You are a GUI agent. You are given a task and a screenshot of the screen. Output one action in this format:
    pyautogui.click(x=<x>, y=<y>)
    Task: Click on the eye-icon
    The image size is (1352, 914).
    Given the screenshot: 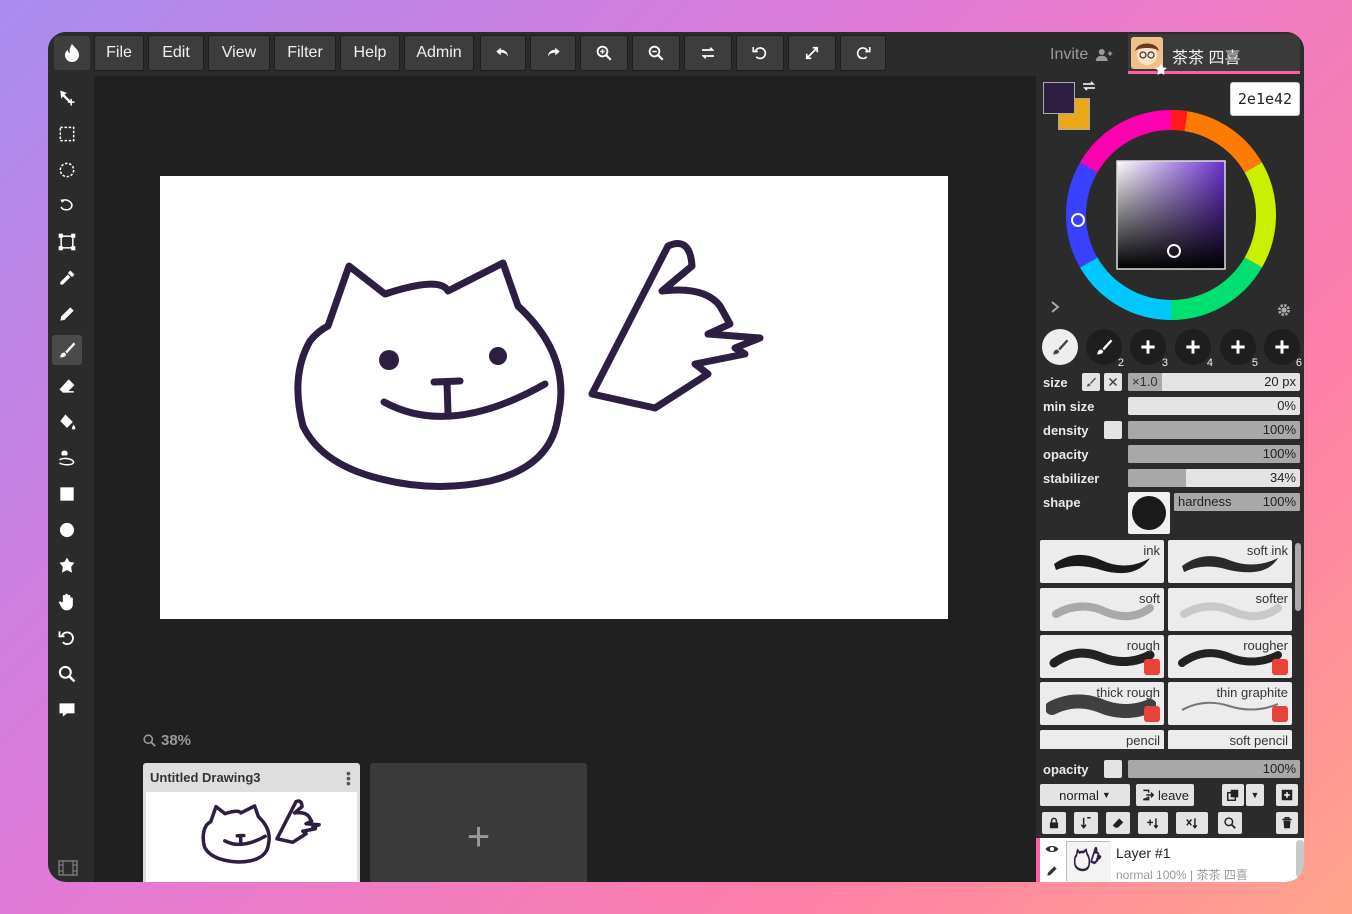 What is the action you would take?
    pyautogui.click(x=1052, y=849)
    